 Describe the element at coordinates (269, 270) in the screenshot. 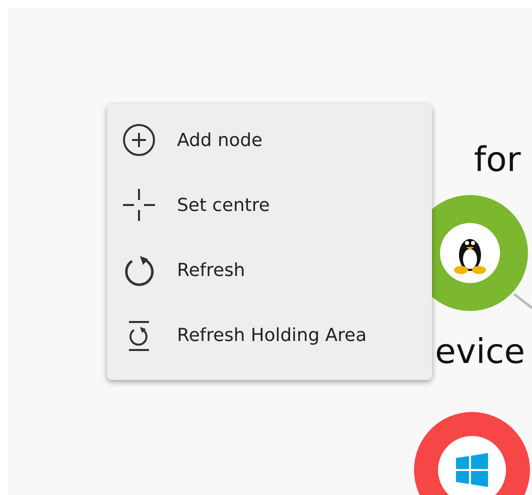

I see `menu-item: Refresh` at that location.